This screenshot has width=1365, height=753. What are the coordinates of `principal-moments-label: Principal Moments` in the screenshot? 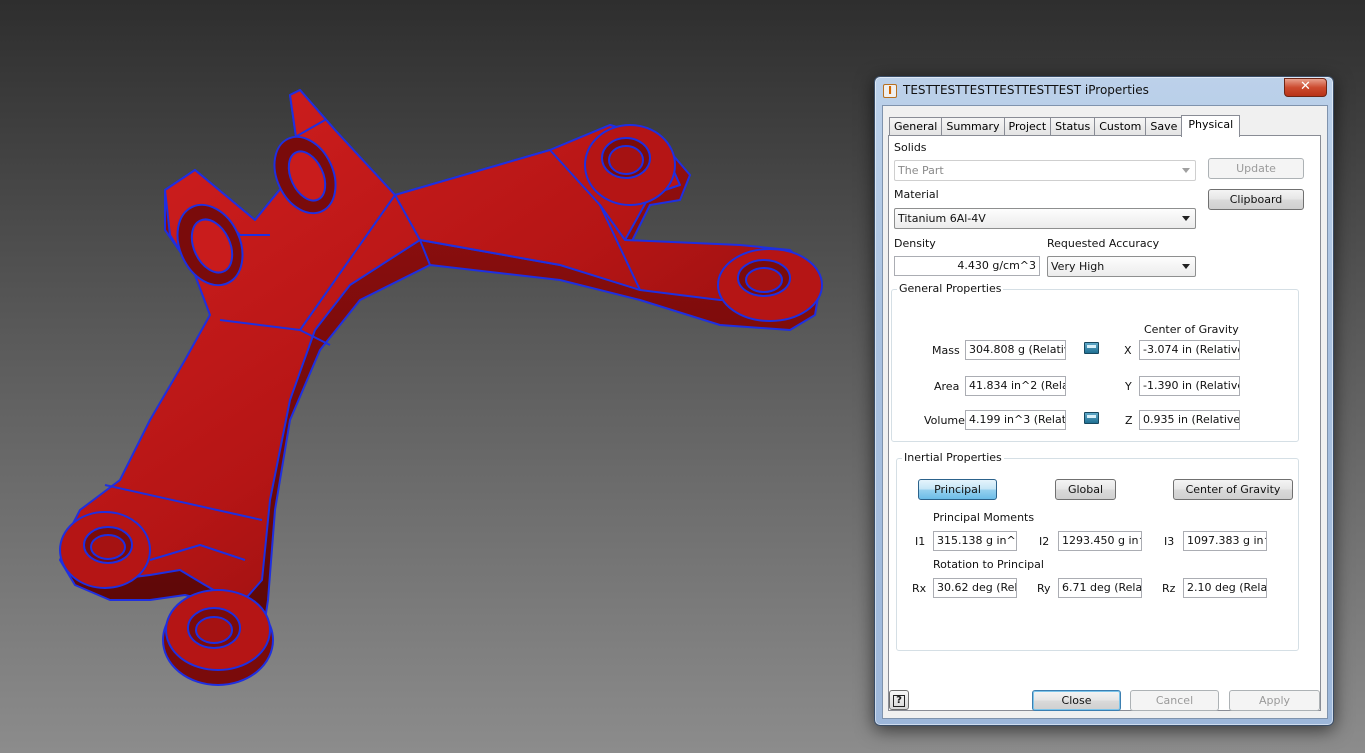 It's located at (984, 517).